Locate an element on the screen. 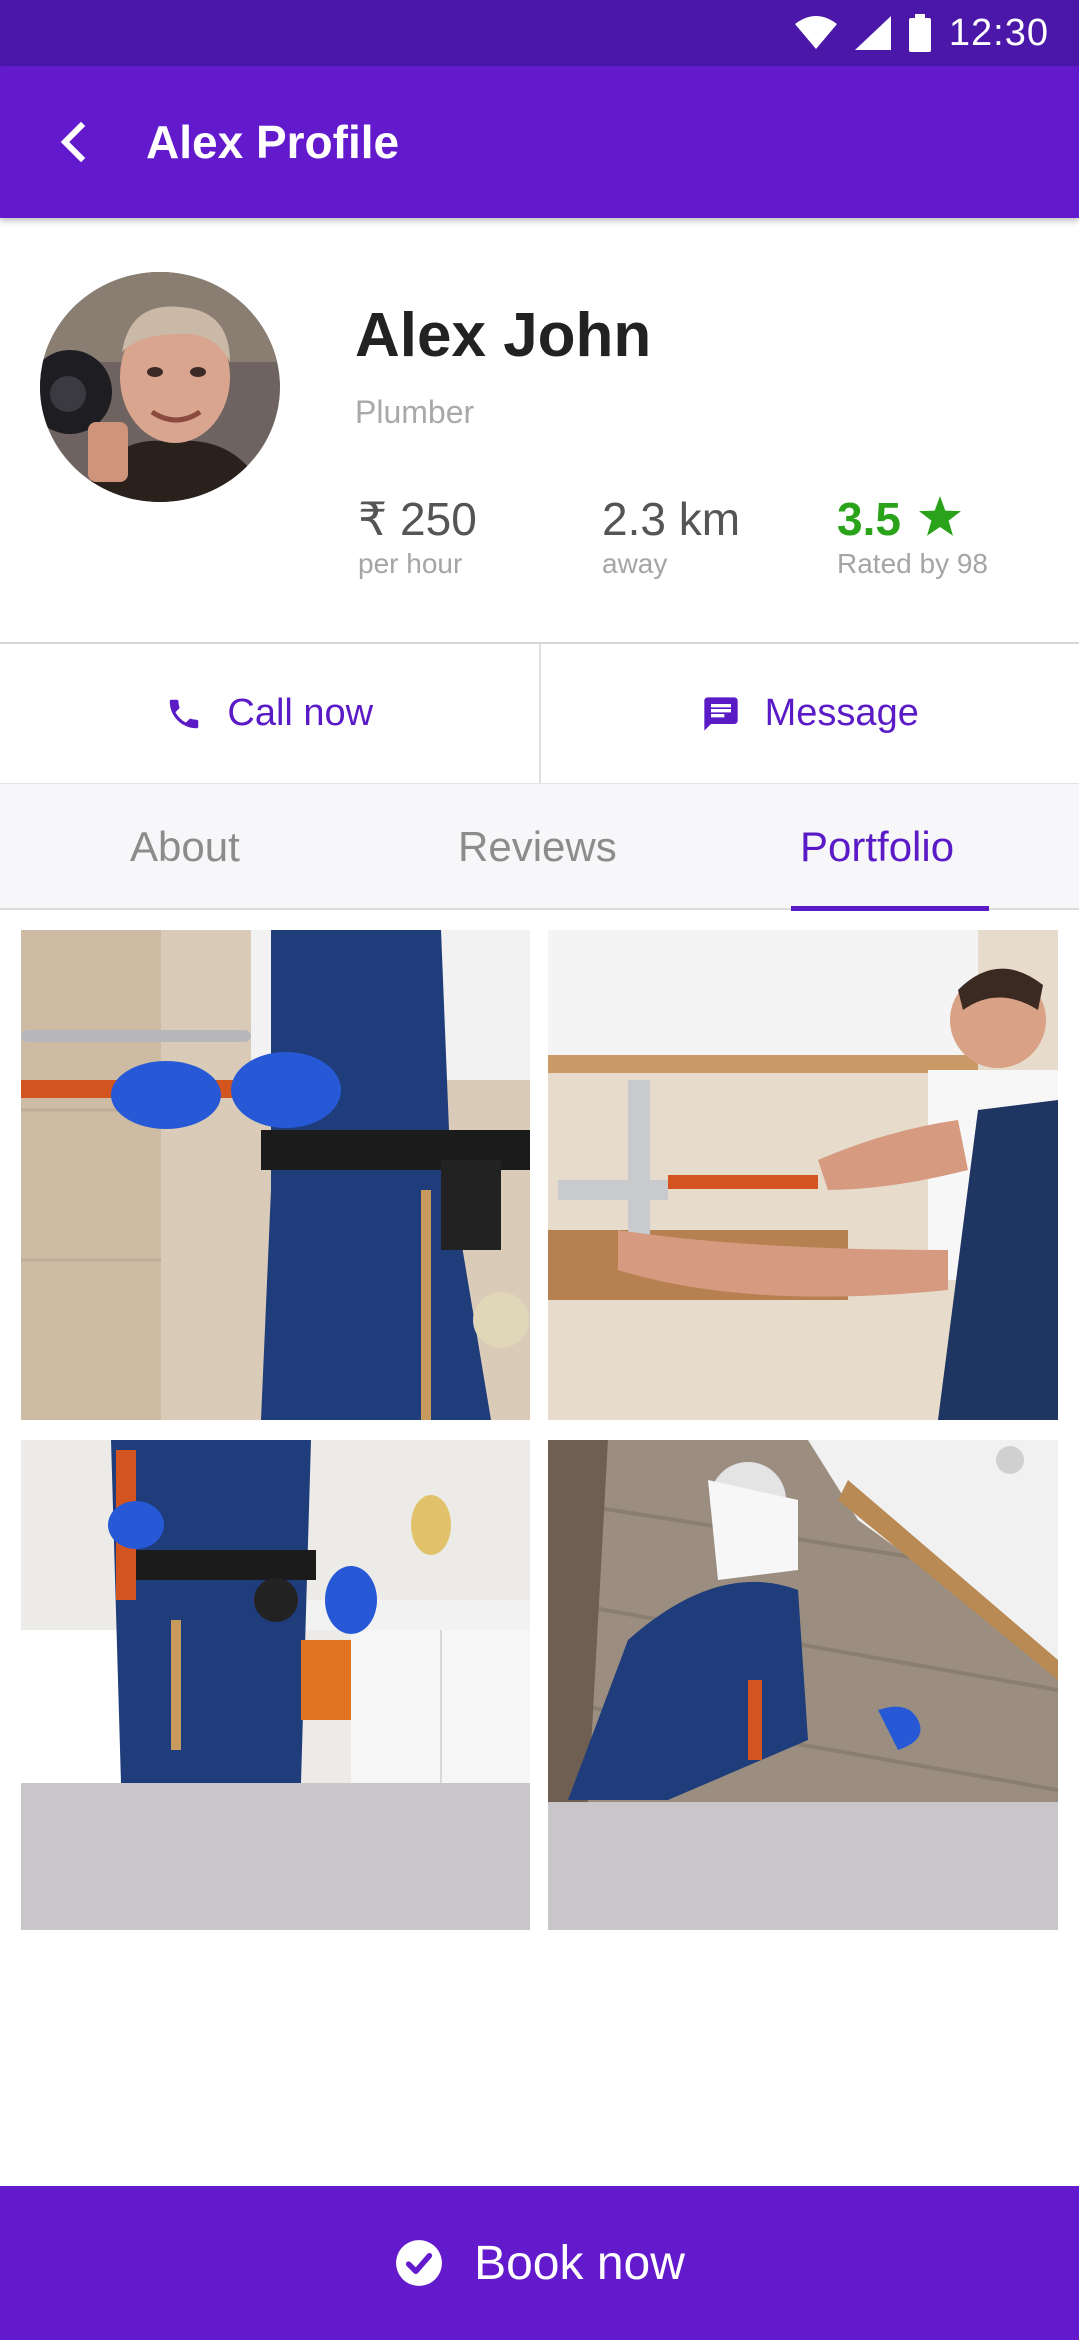 The width and height of the screenshot is (1079, 2340). tab-reviews: Reviews is located at coordinates (537, 847).